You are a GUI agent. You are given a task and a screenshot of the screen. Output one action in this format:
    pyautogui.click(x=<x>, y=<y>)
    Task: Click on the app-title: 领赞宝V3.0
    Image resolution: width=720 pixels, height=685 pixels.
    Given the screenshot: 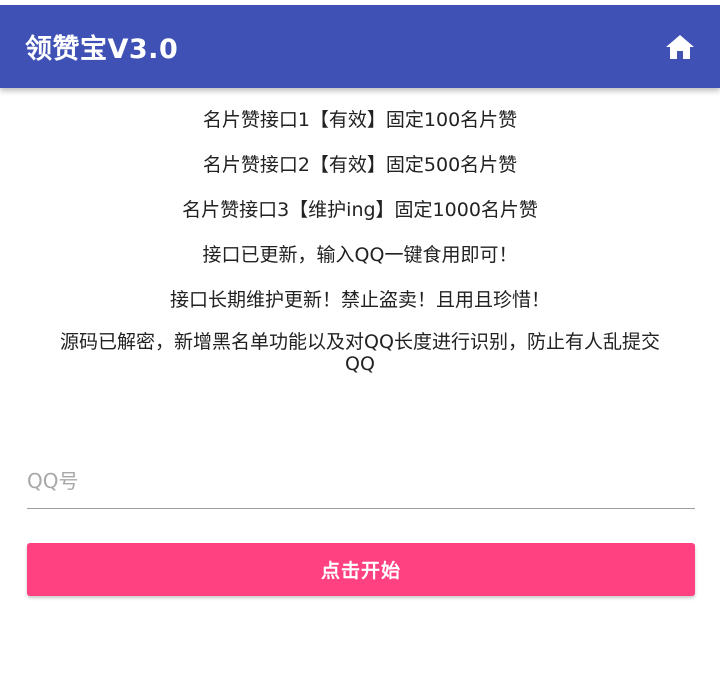 What is the action you would take?
    pyautogui.click(x=102, y=49)
    